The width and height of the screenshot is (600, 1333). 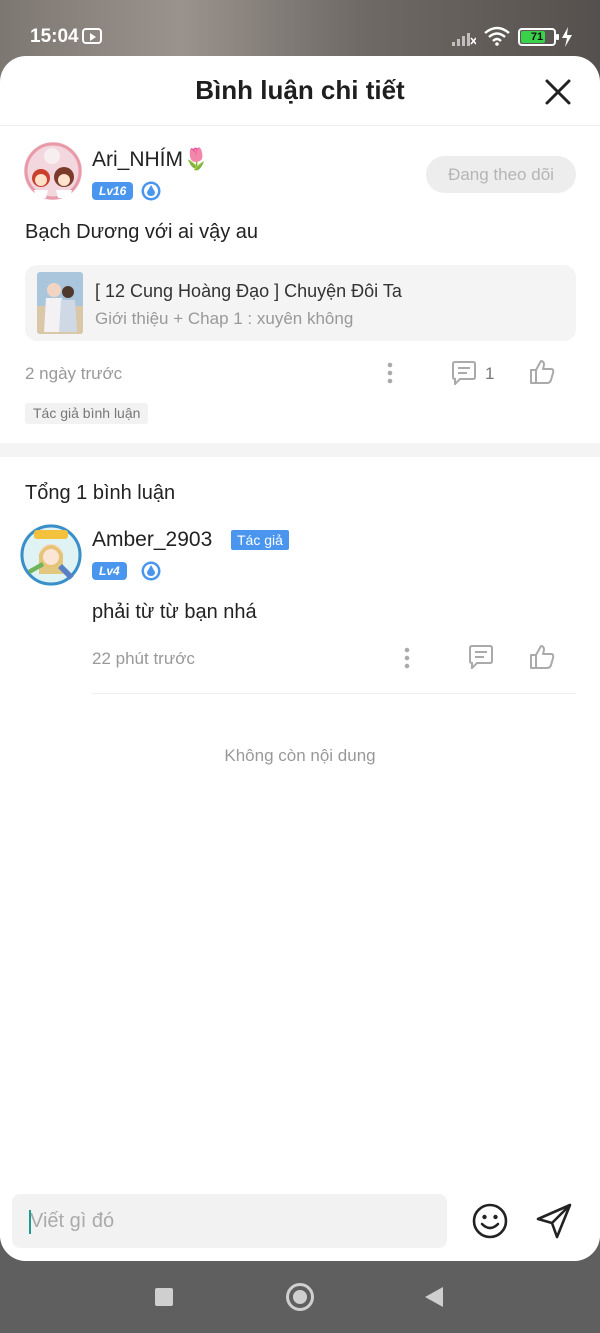 I want to click on home-button, so click(x=300, y=1297).